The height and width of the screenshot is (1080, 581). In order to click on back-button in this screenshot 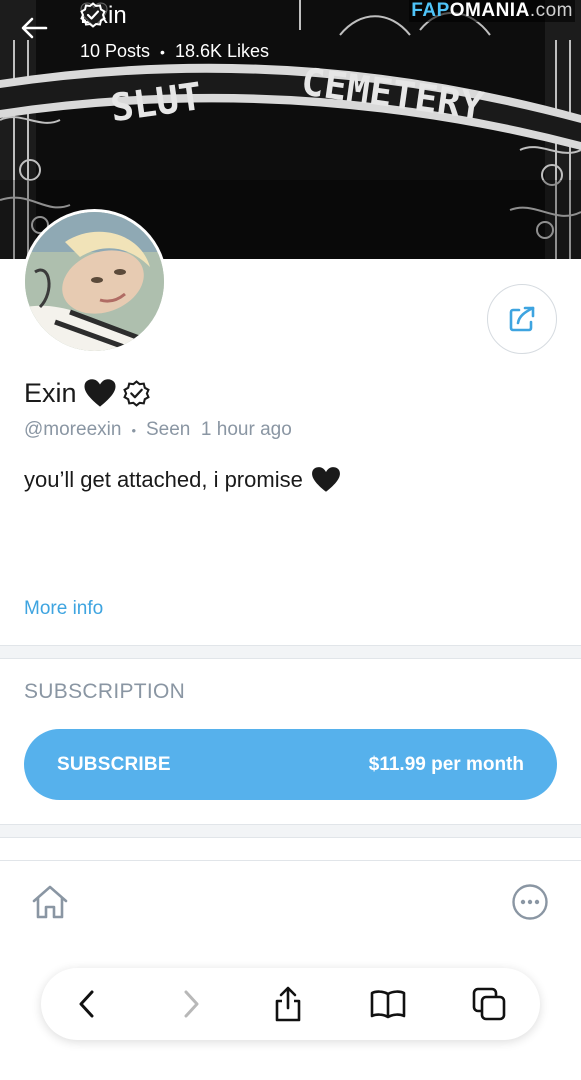, I will do `click(40, 36)`.